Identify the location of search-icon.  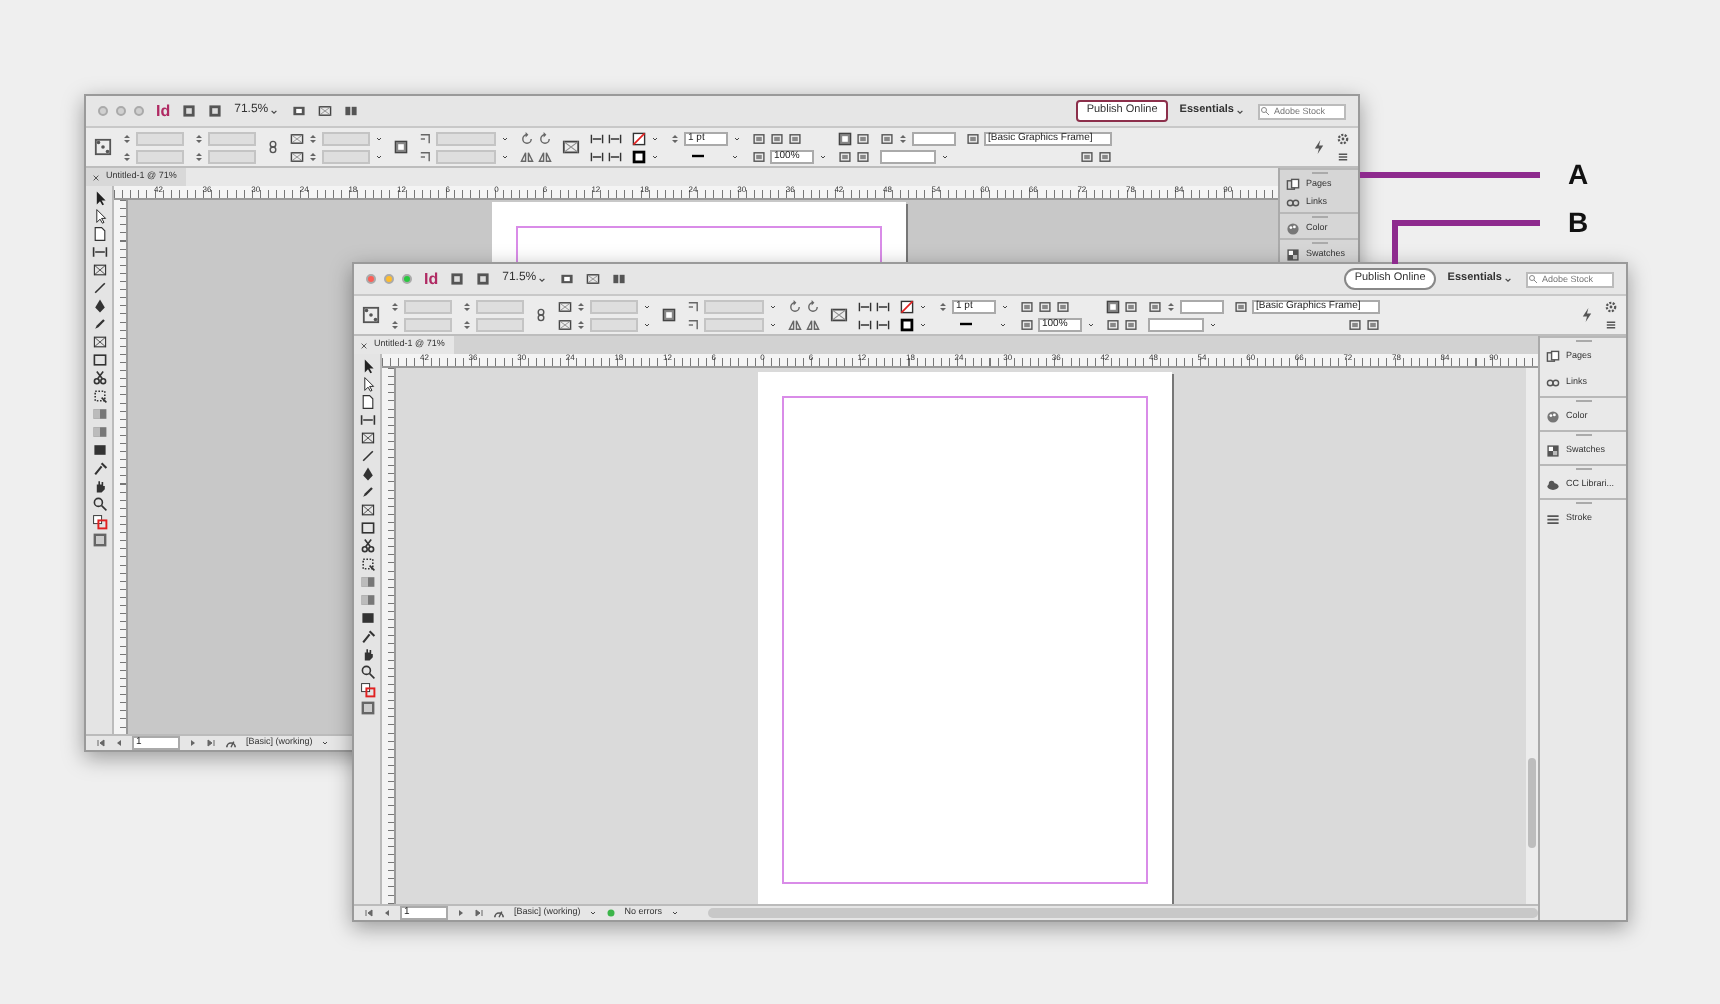
(1533, 279).